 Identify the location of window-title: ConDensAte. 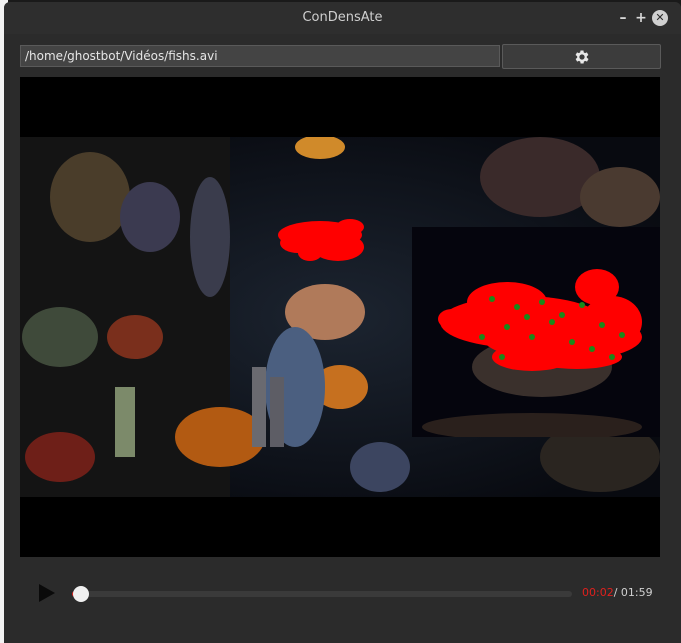
(342, 17).